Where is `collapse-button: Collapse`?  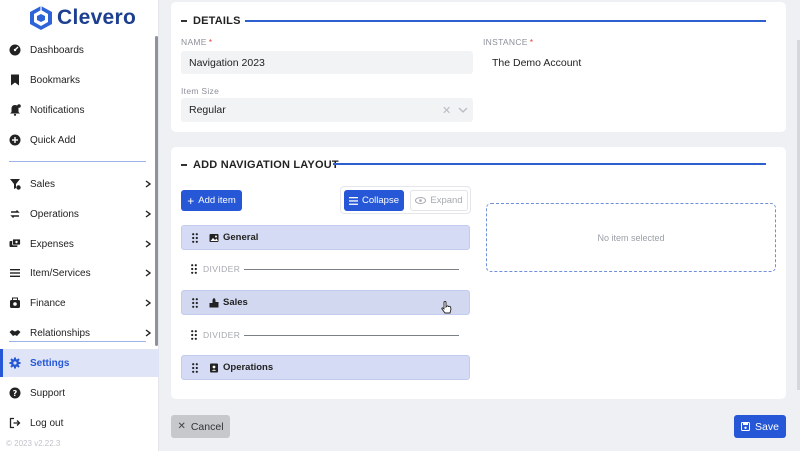 collapse-button: Collapse is located at coordinates (374, 200).